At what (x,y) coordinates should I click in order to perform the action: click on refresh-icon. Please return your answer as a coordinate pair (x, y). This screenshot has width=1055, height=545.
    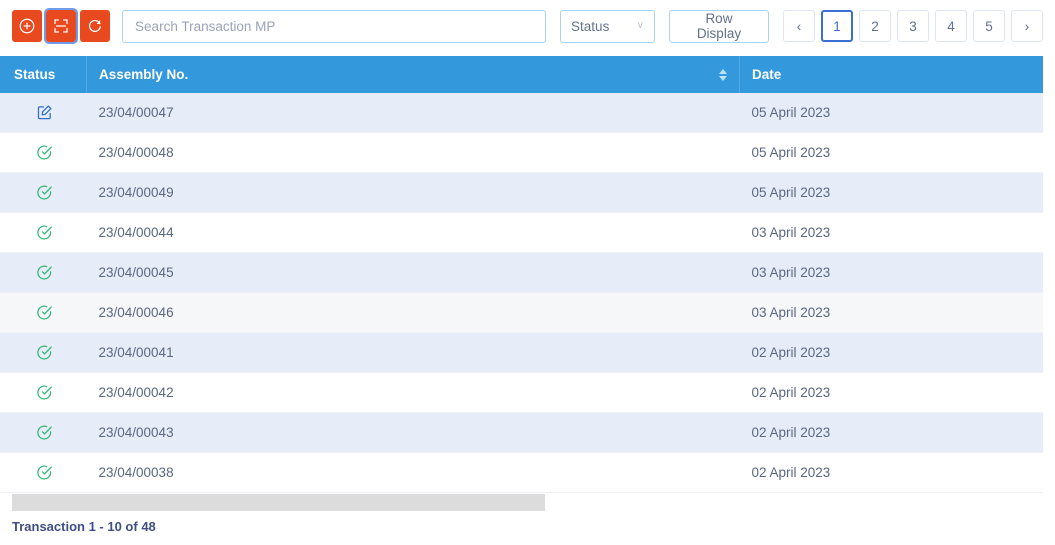
    Looking at the image, I should click on (95, 26).